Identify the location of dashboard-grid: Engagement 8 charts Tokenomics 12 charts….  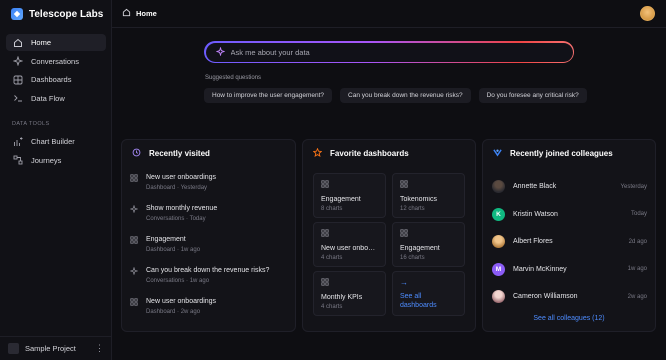
(390, 244).